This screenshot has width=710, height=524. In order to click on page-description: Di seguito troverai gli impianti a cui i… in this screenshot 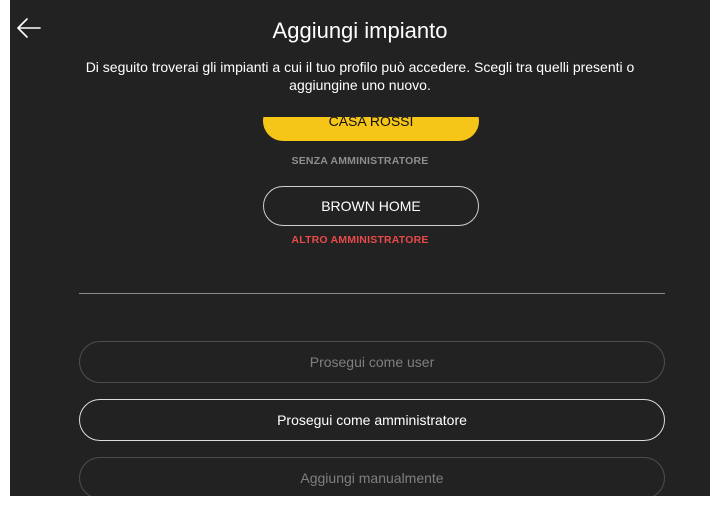, I will do `click(360, 76)`.